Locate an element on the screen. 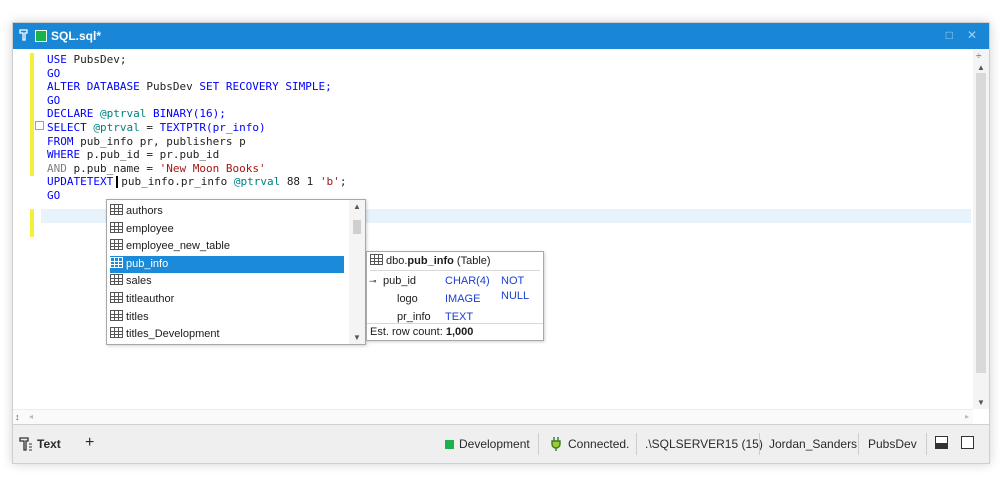 This screenshot has height=493, width=1000. code-line-4: GO is located at coordinates (54, 100).